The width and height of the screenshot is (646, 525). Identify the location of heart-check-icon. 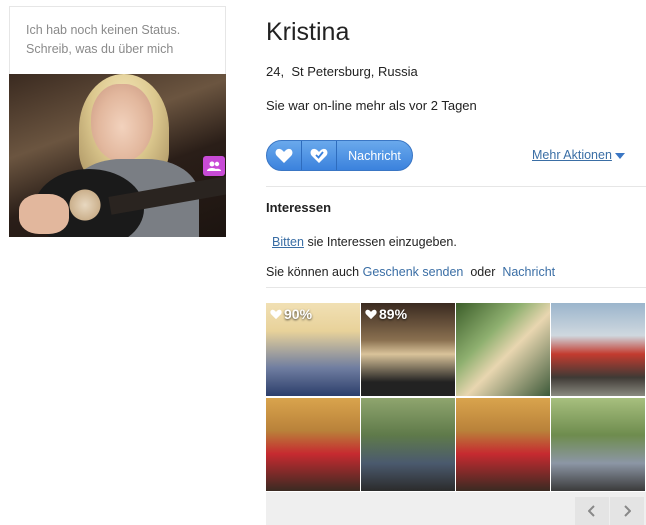
(319, 155).